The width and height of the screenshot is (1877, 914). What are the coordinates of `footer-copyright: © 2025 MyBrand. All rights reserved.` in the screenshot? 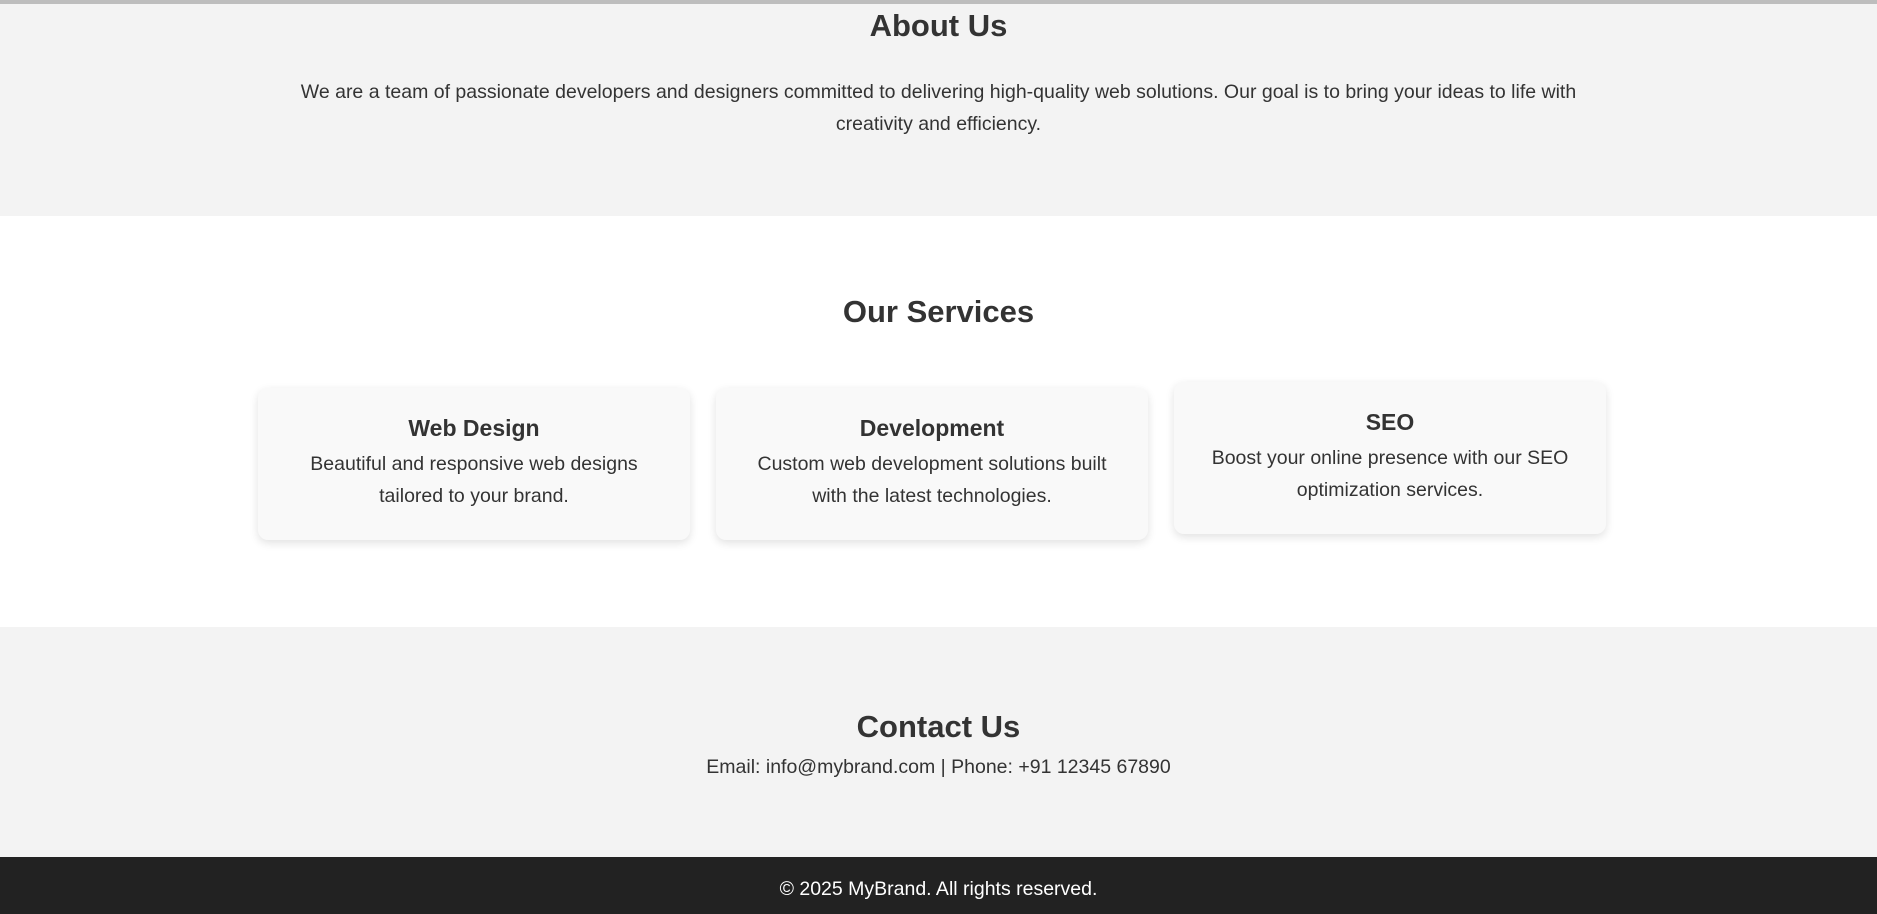 It's located at (938, 889).